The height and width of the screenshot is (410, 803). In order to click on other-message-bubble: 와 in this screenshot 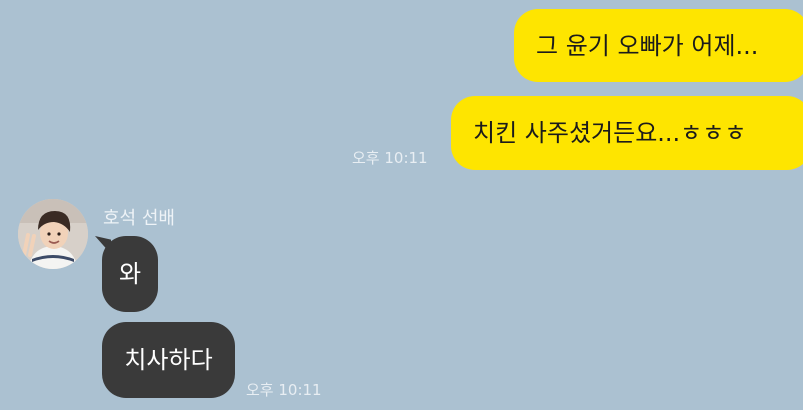, I will do `click(130, 274)`.